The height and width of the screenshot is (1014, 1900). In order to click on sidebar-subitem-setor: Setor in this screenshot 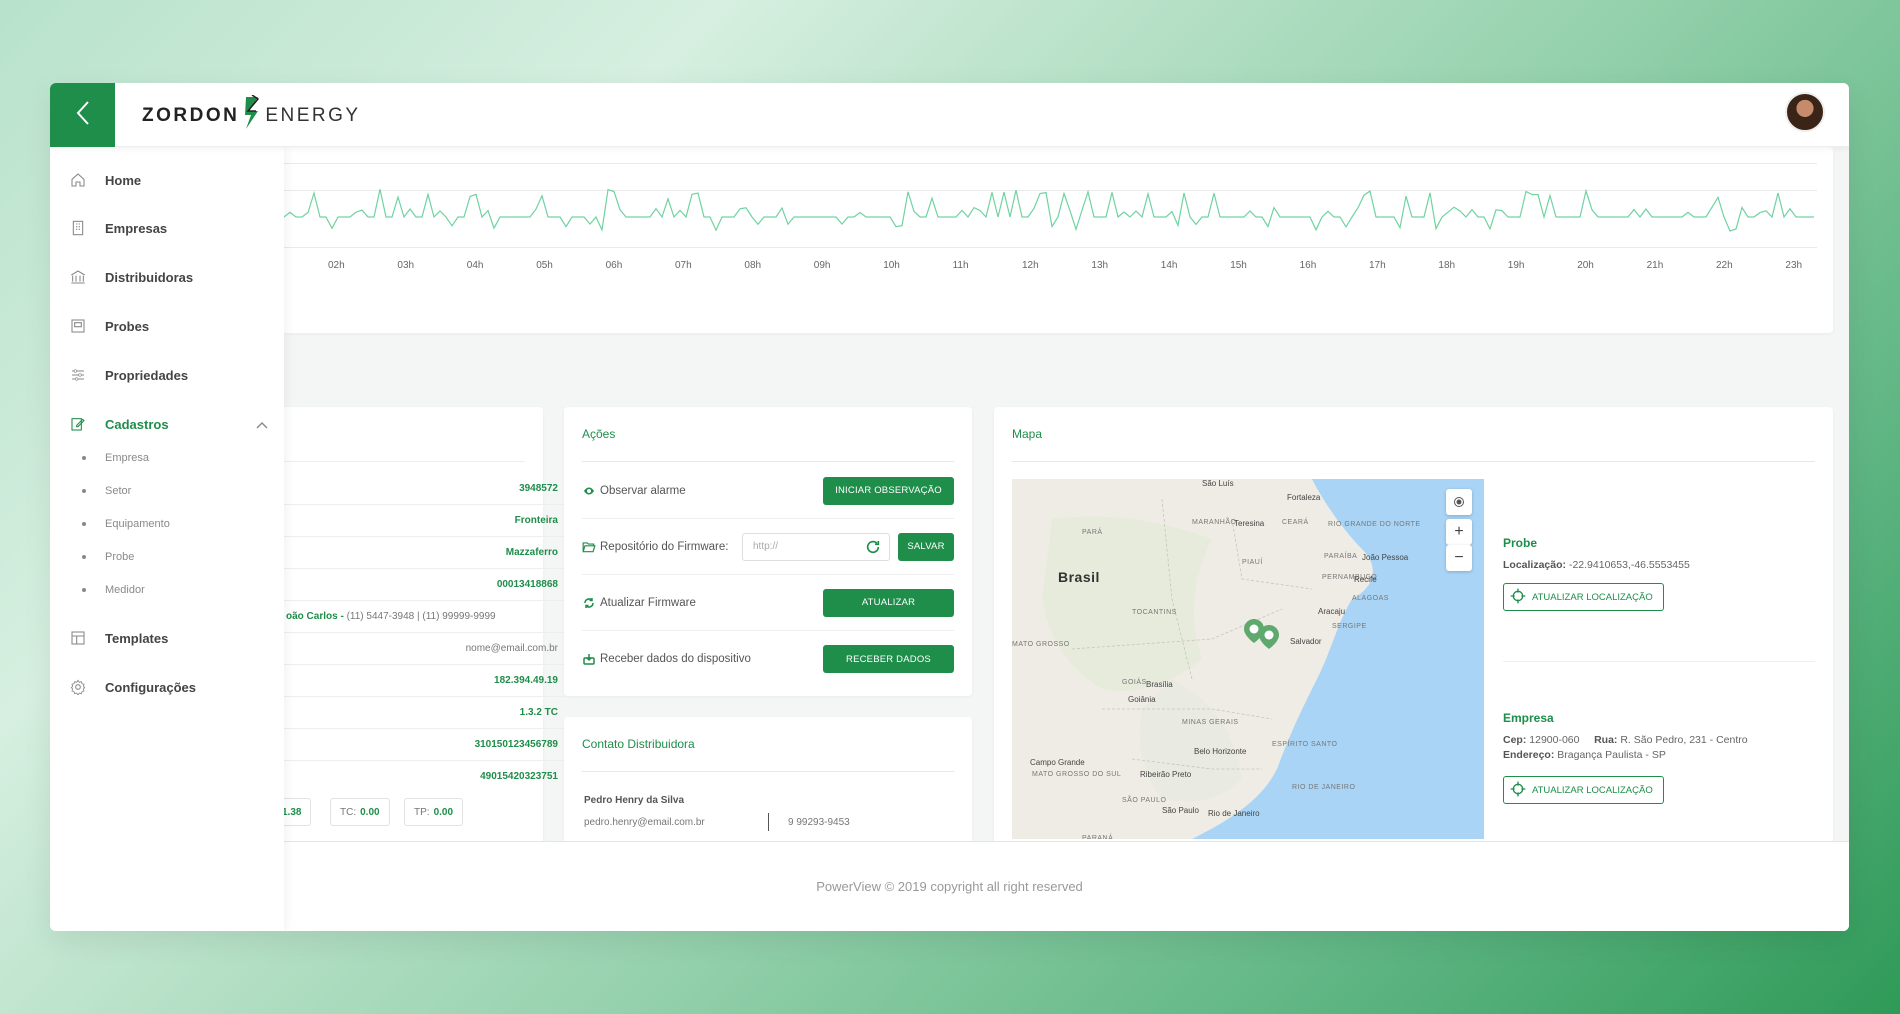, I will do `click(167, 491)`.